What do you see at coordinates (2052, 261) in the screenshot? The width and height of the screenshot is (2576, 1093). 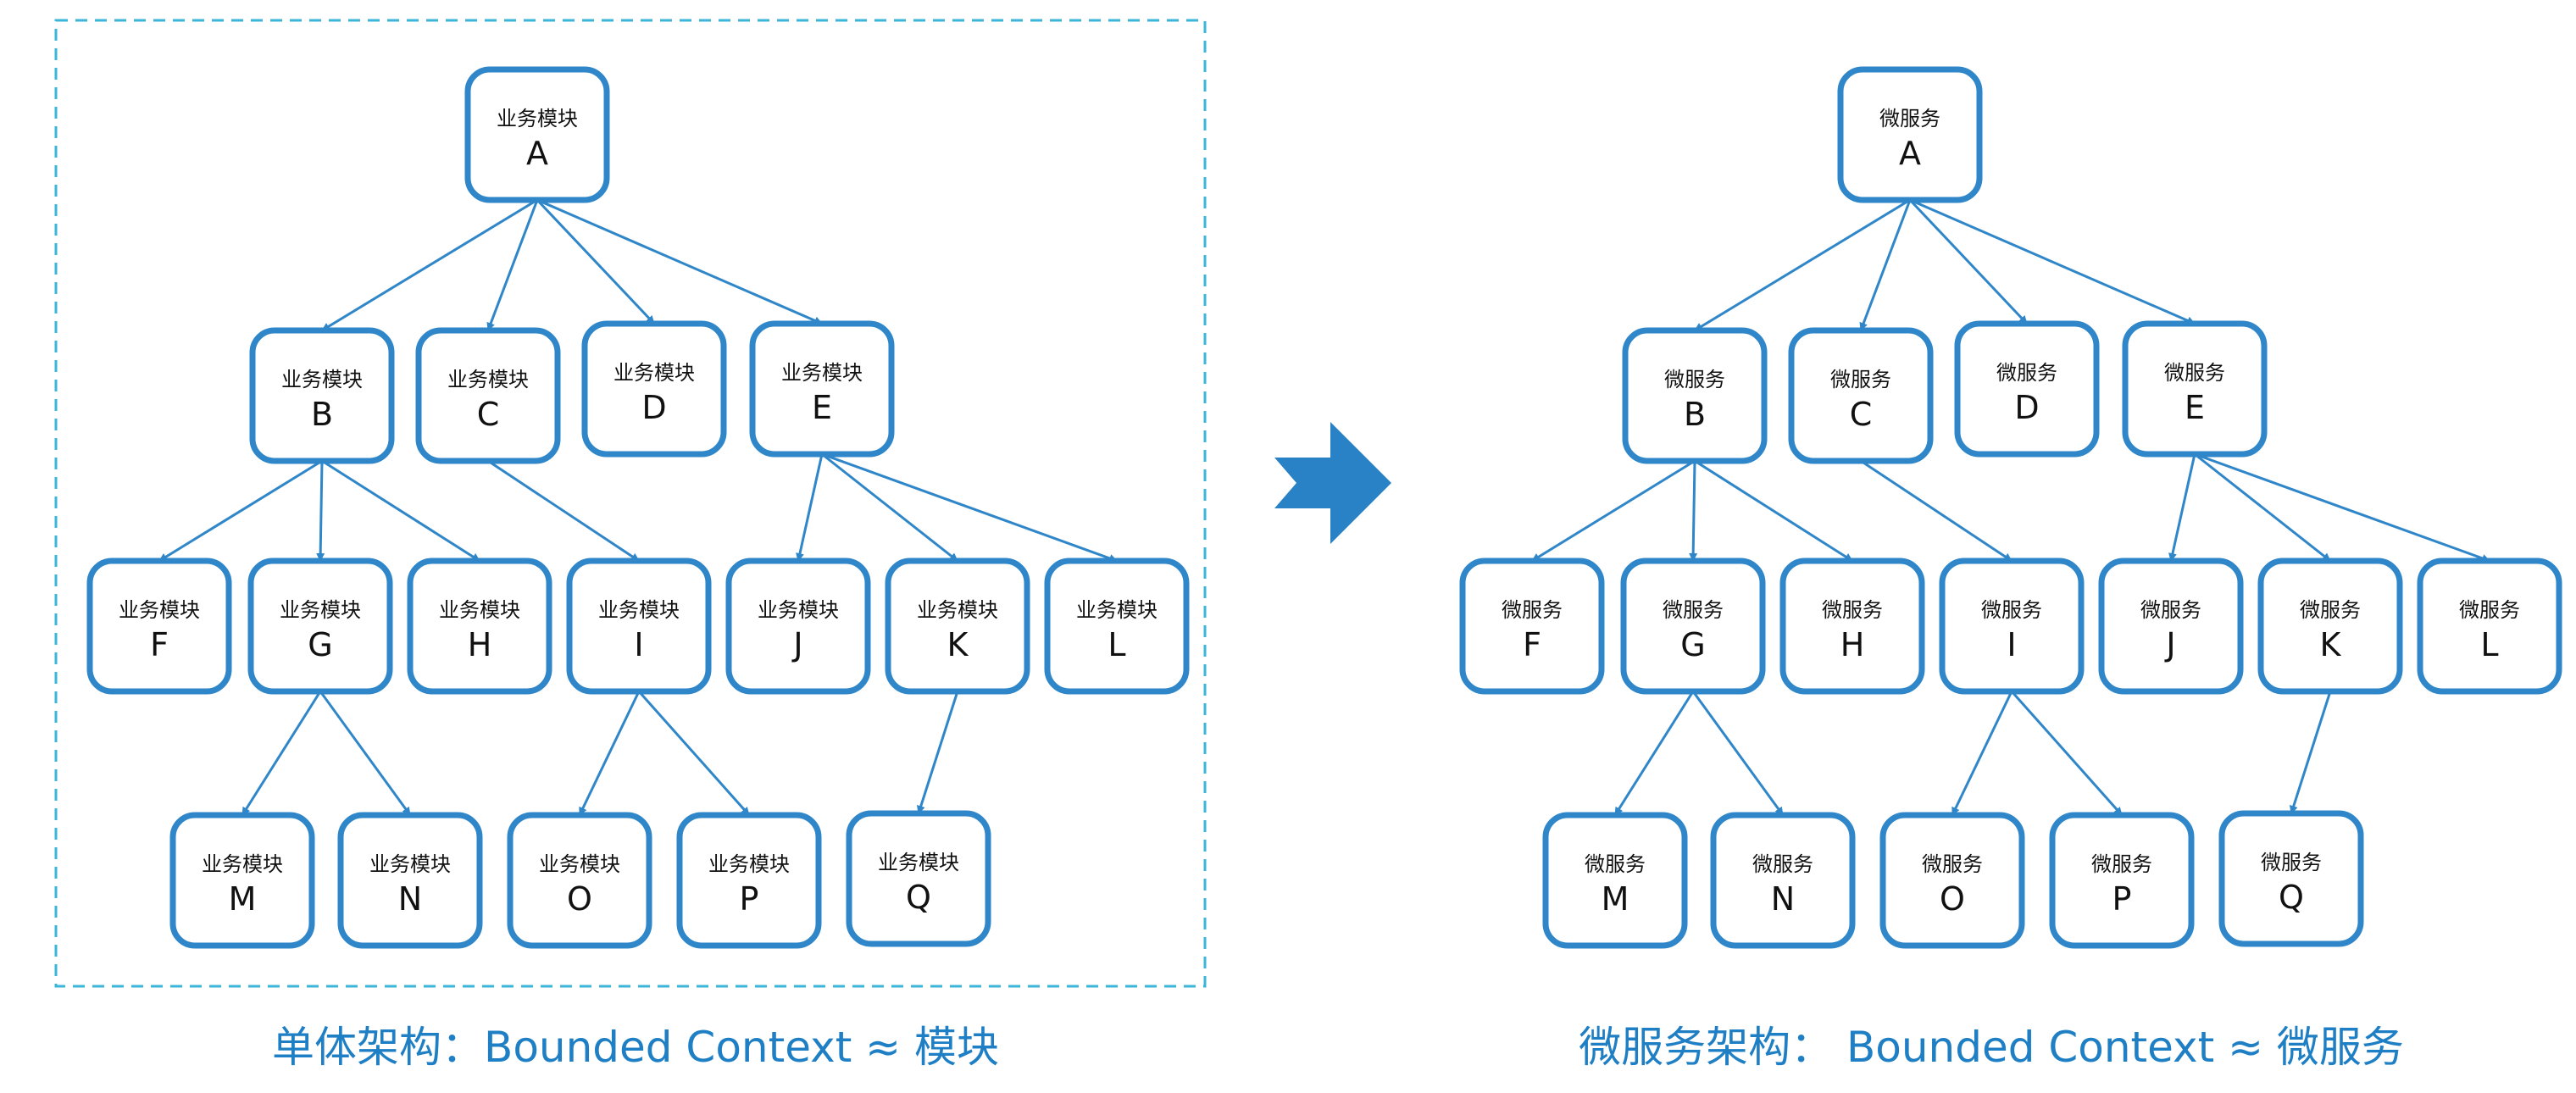 I see `microservice-edge-a-e` at bounding box center [2052, 261].